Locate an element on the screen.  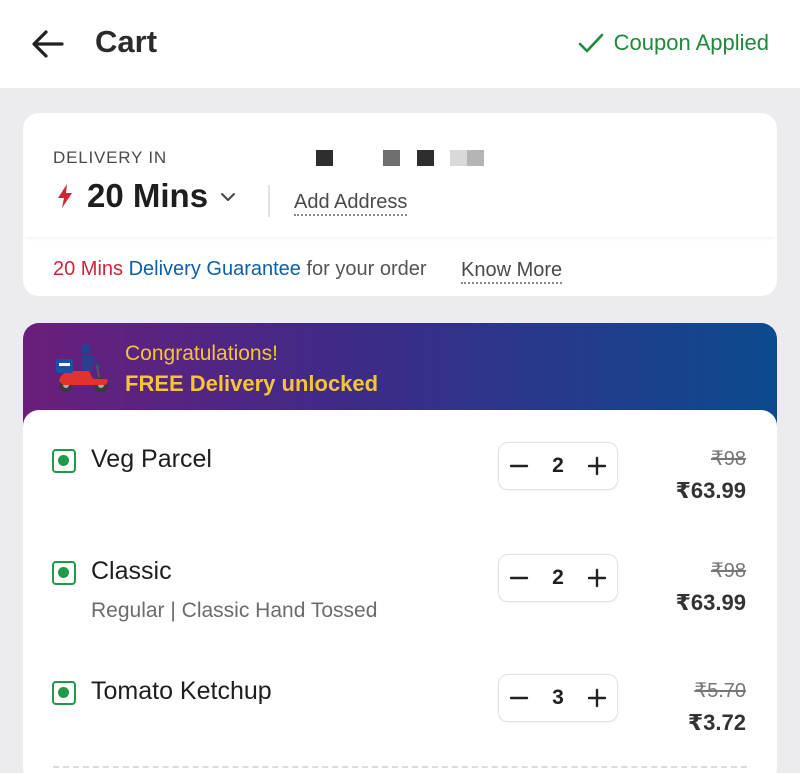
lightning-icon is located at coordinates (65, 196).